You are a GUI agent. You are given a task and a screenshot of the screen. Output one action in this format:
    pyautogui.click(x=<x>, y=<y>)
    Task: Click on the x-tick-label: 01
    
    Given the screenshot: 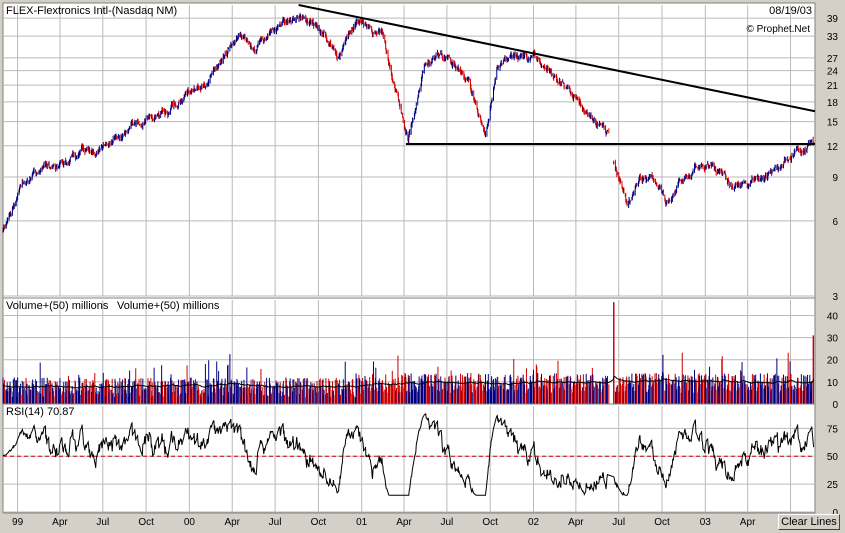 What is the action you would take?
    pyautogui.click(x=362, y=522)
    